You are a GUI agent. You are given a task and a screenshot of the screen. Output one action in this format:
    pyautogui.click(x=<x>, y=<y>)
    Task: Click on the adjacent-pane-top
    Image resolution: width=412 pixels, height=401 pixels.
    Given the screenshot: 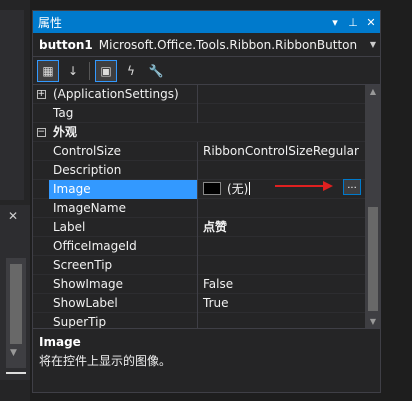 What is the action you would take?
    pyautogui.click(x=12, y=105)
    